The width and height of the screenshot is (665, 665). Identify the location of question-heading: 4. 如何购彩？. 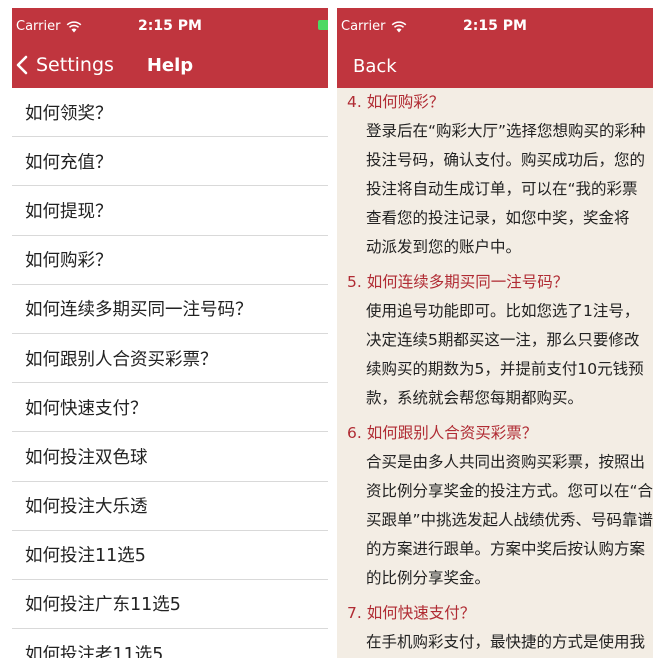
(396, 102).